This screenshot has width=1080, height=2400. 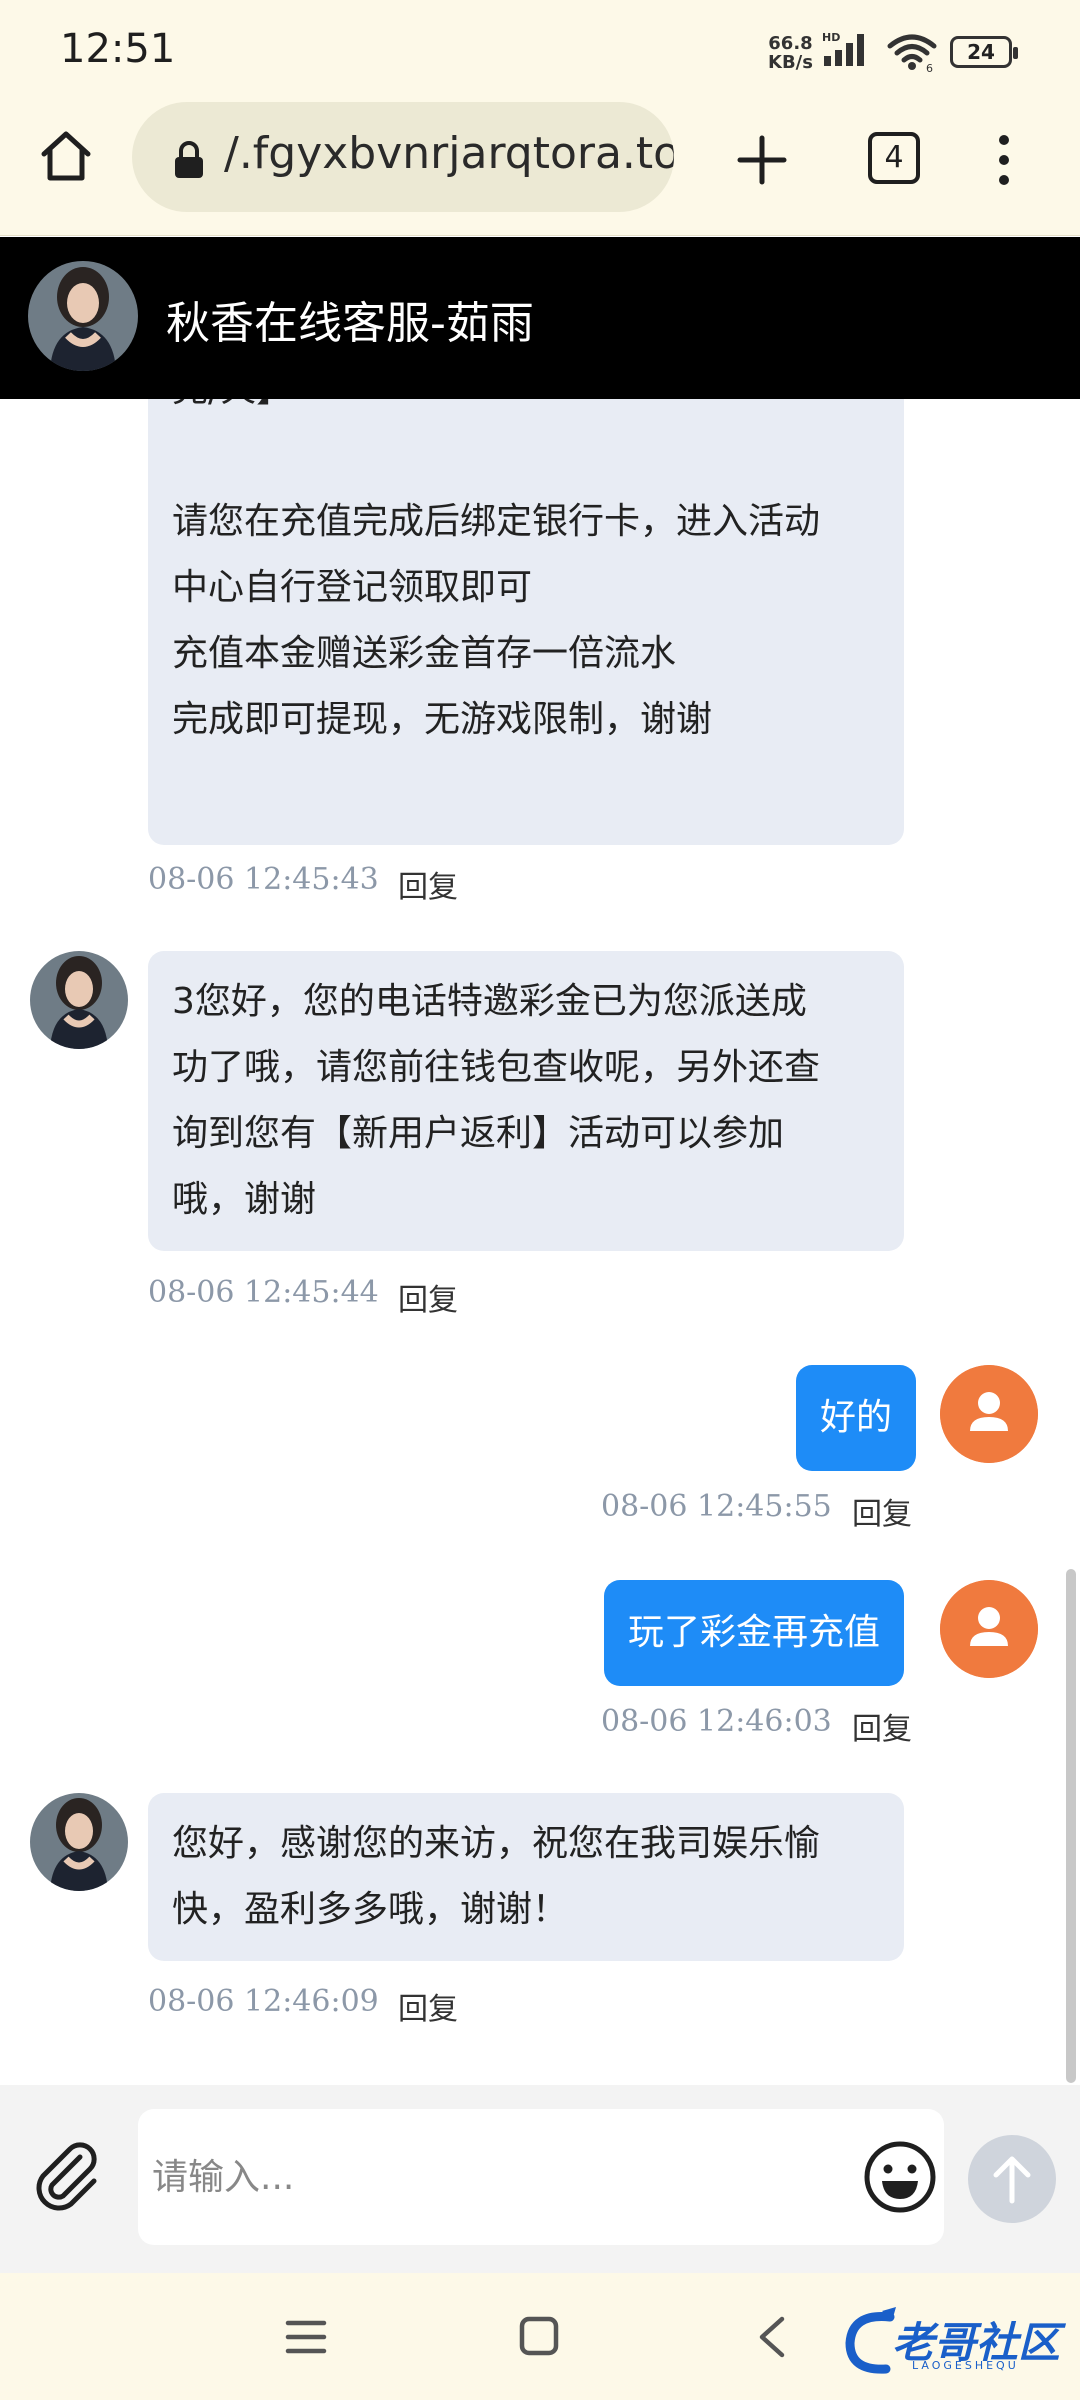 What do you see at coordinates (900, 2177) in the screenshot?
I see `smiley-icon` at bounding box center [900, 2177].